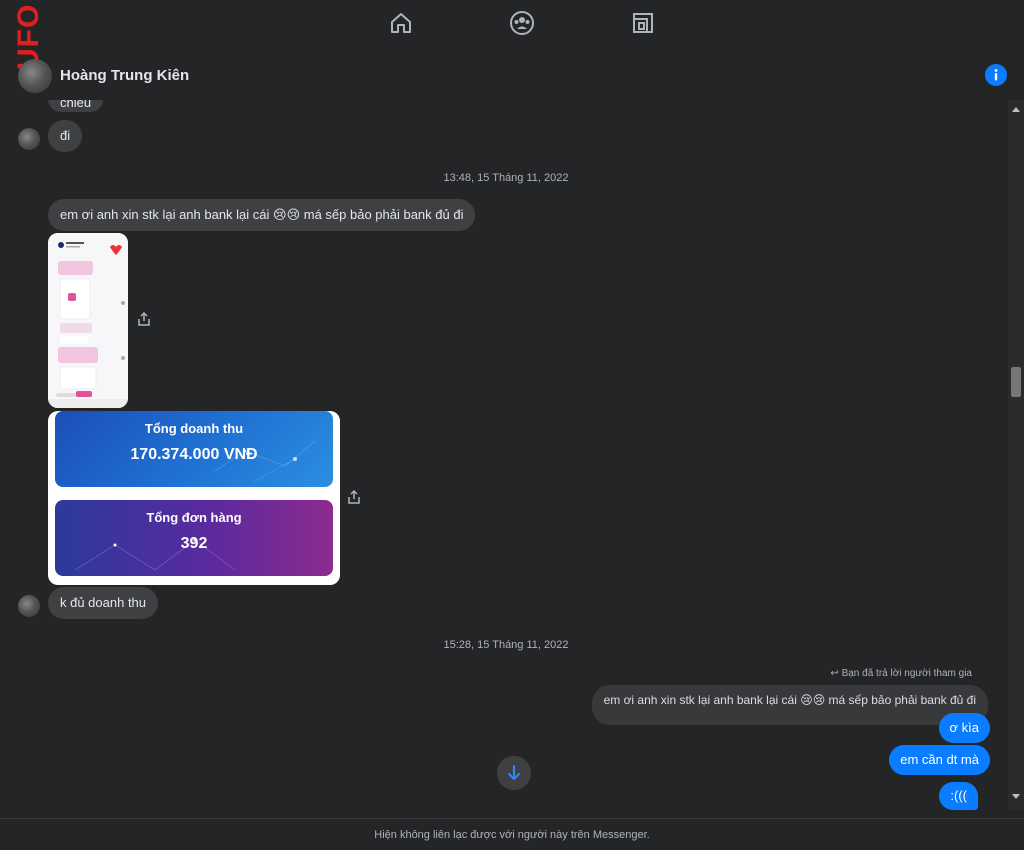 The height and width of the screenshot is (850, 1024). I want to click on orders-panel: Tổng đơn hàng 392, so click(194, 538).